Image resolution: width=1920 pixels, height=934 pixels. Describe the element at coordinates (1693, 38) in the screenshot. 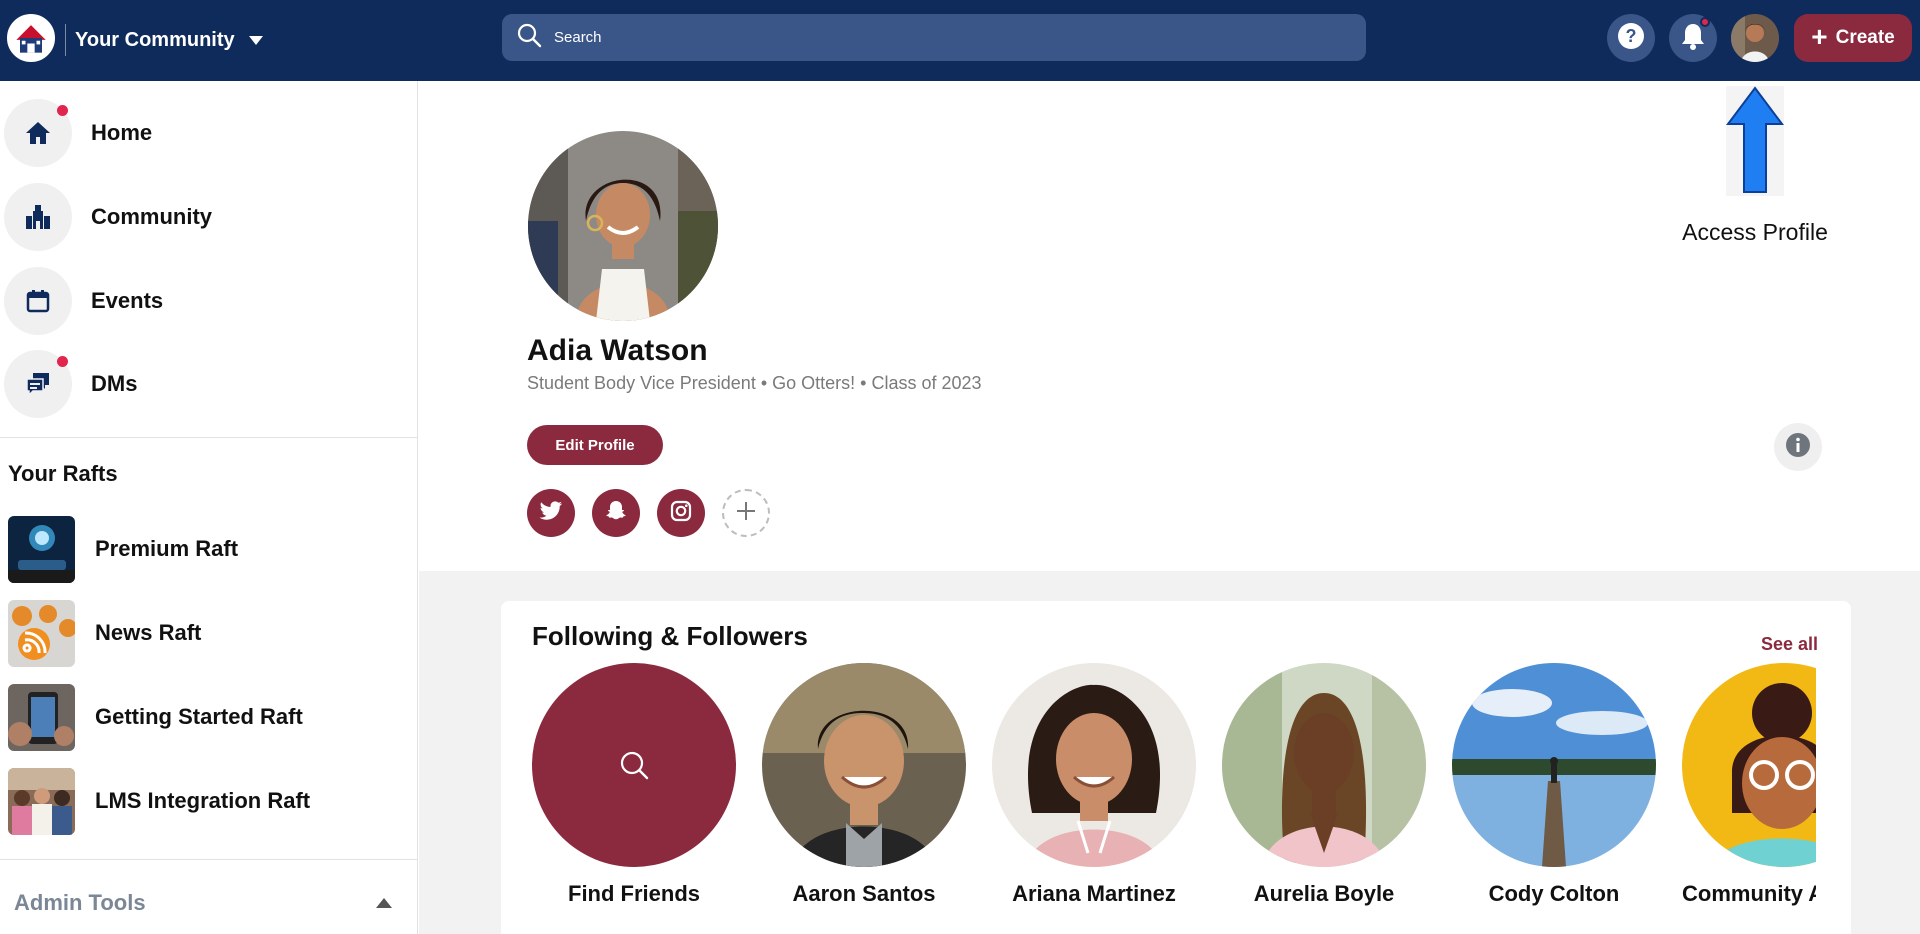

I see `notifications-button` at that location.